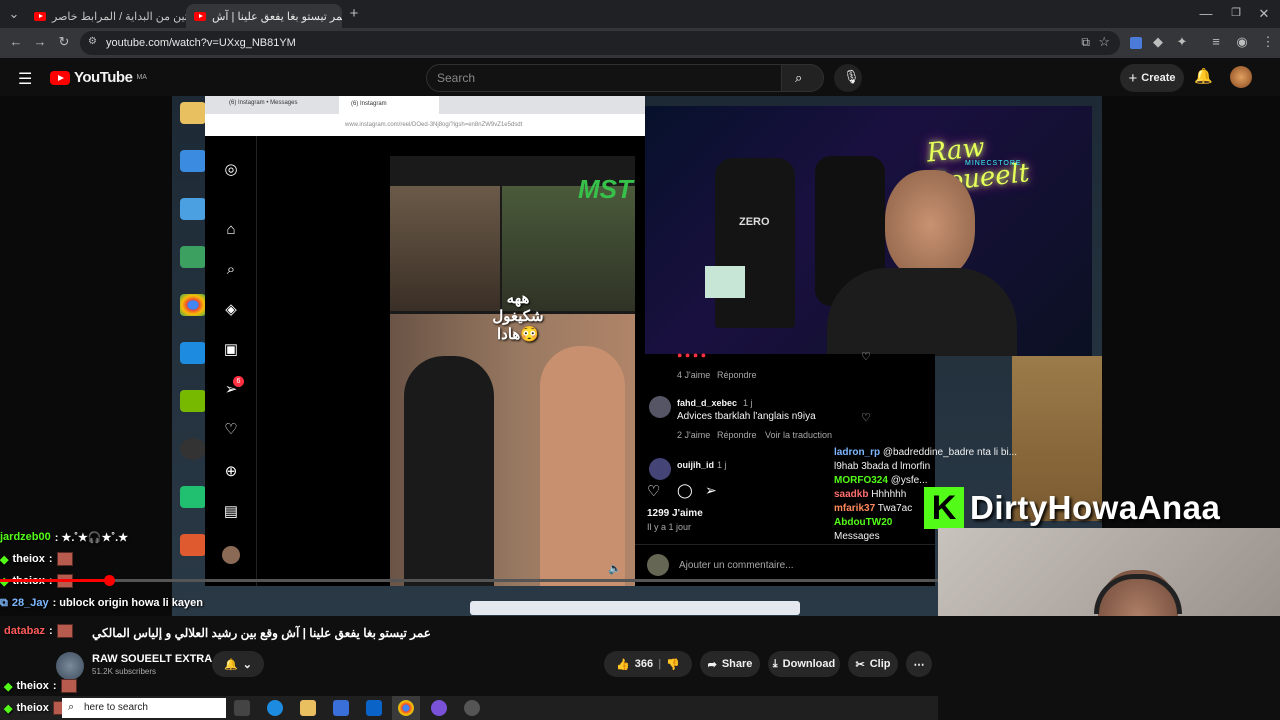 This screenshot has height=720, width=1280. I want to click on video-progress-bar, so click(469, 580).